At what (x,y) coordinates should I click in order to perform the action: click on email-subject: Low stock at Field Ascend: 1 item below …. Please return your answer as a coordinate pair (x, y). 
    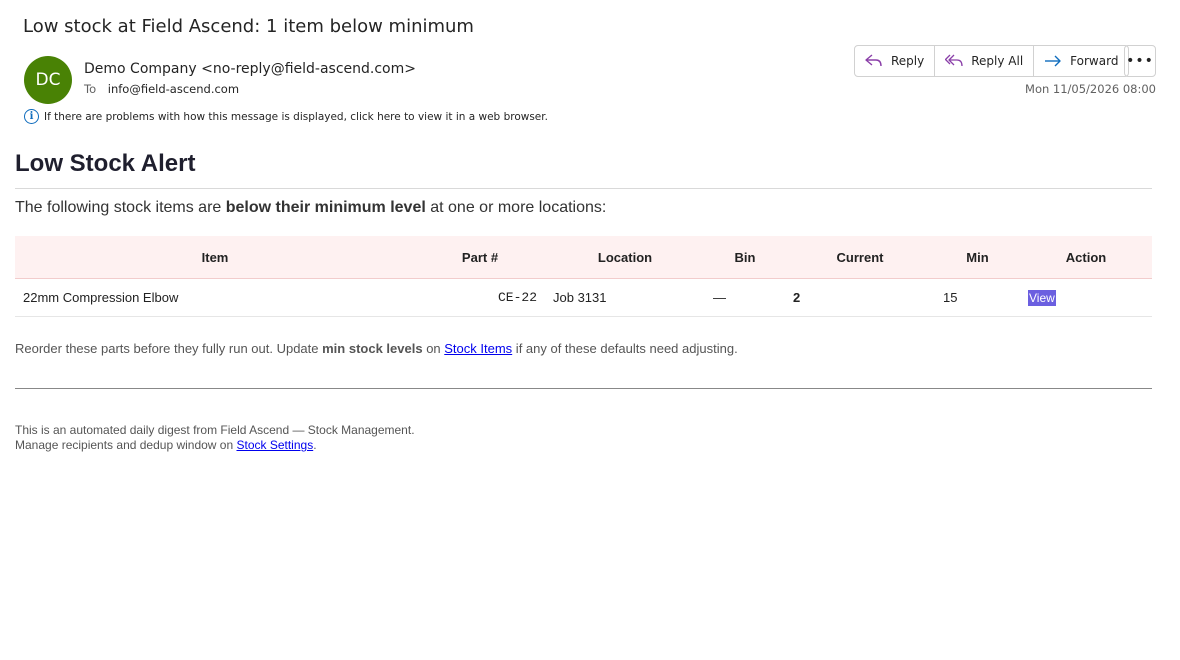
    Looking at the image, I should click on (248, 26).